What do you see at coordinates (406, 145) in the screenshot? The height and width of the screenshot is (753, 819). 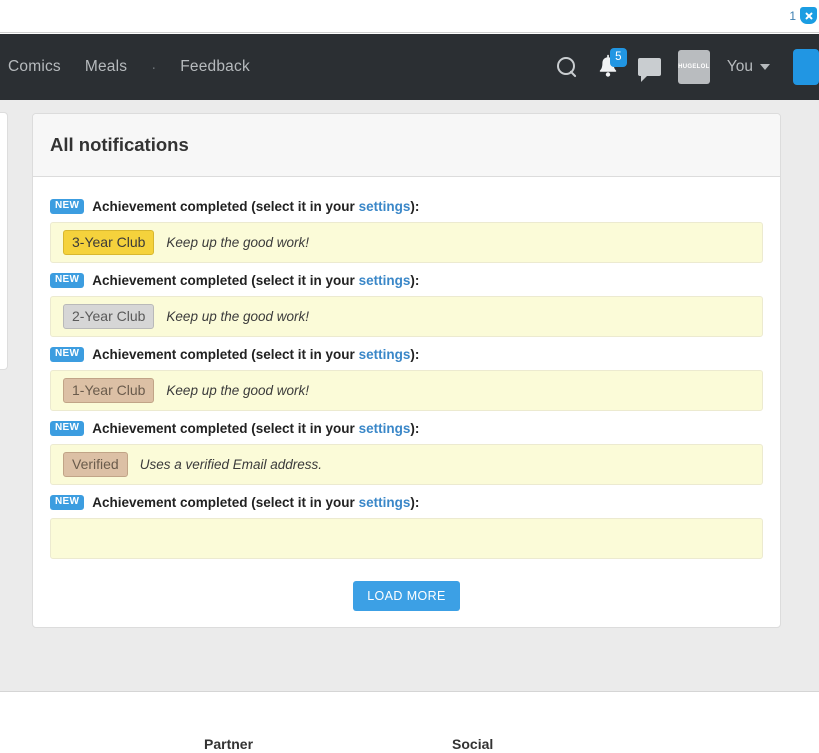 I see `notifications-card-header: All notifications` at bounding box center [406, 145].